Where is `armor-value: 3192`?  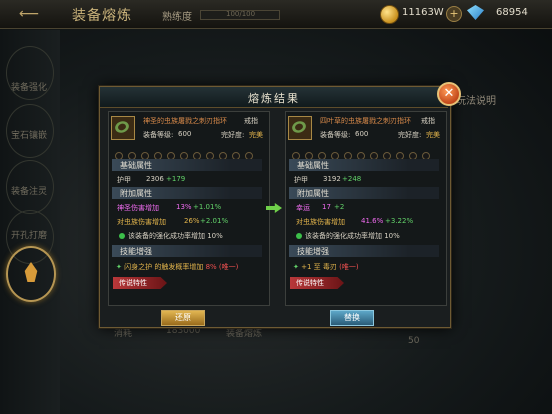 armor-value: 3192 is located at coordinates (332, 179).